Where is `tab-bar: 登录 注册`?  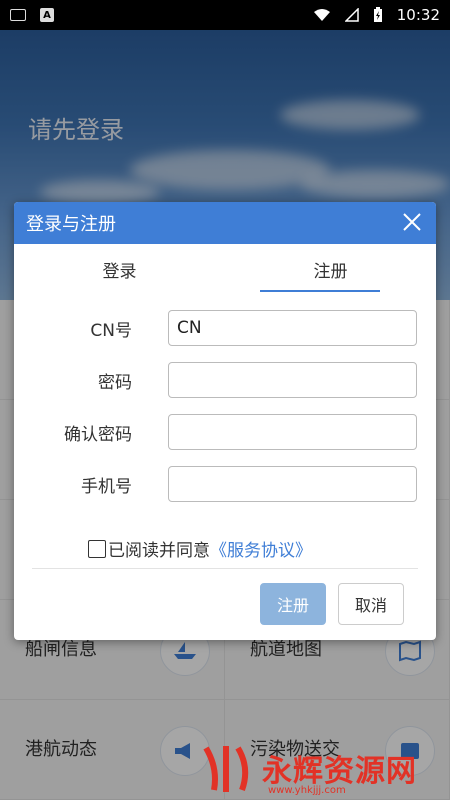
tab-bar: 登录 注册 is located at coordinates (225, 269).